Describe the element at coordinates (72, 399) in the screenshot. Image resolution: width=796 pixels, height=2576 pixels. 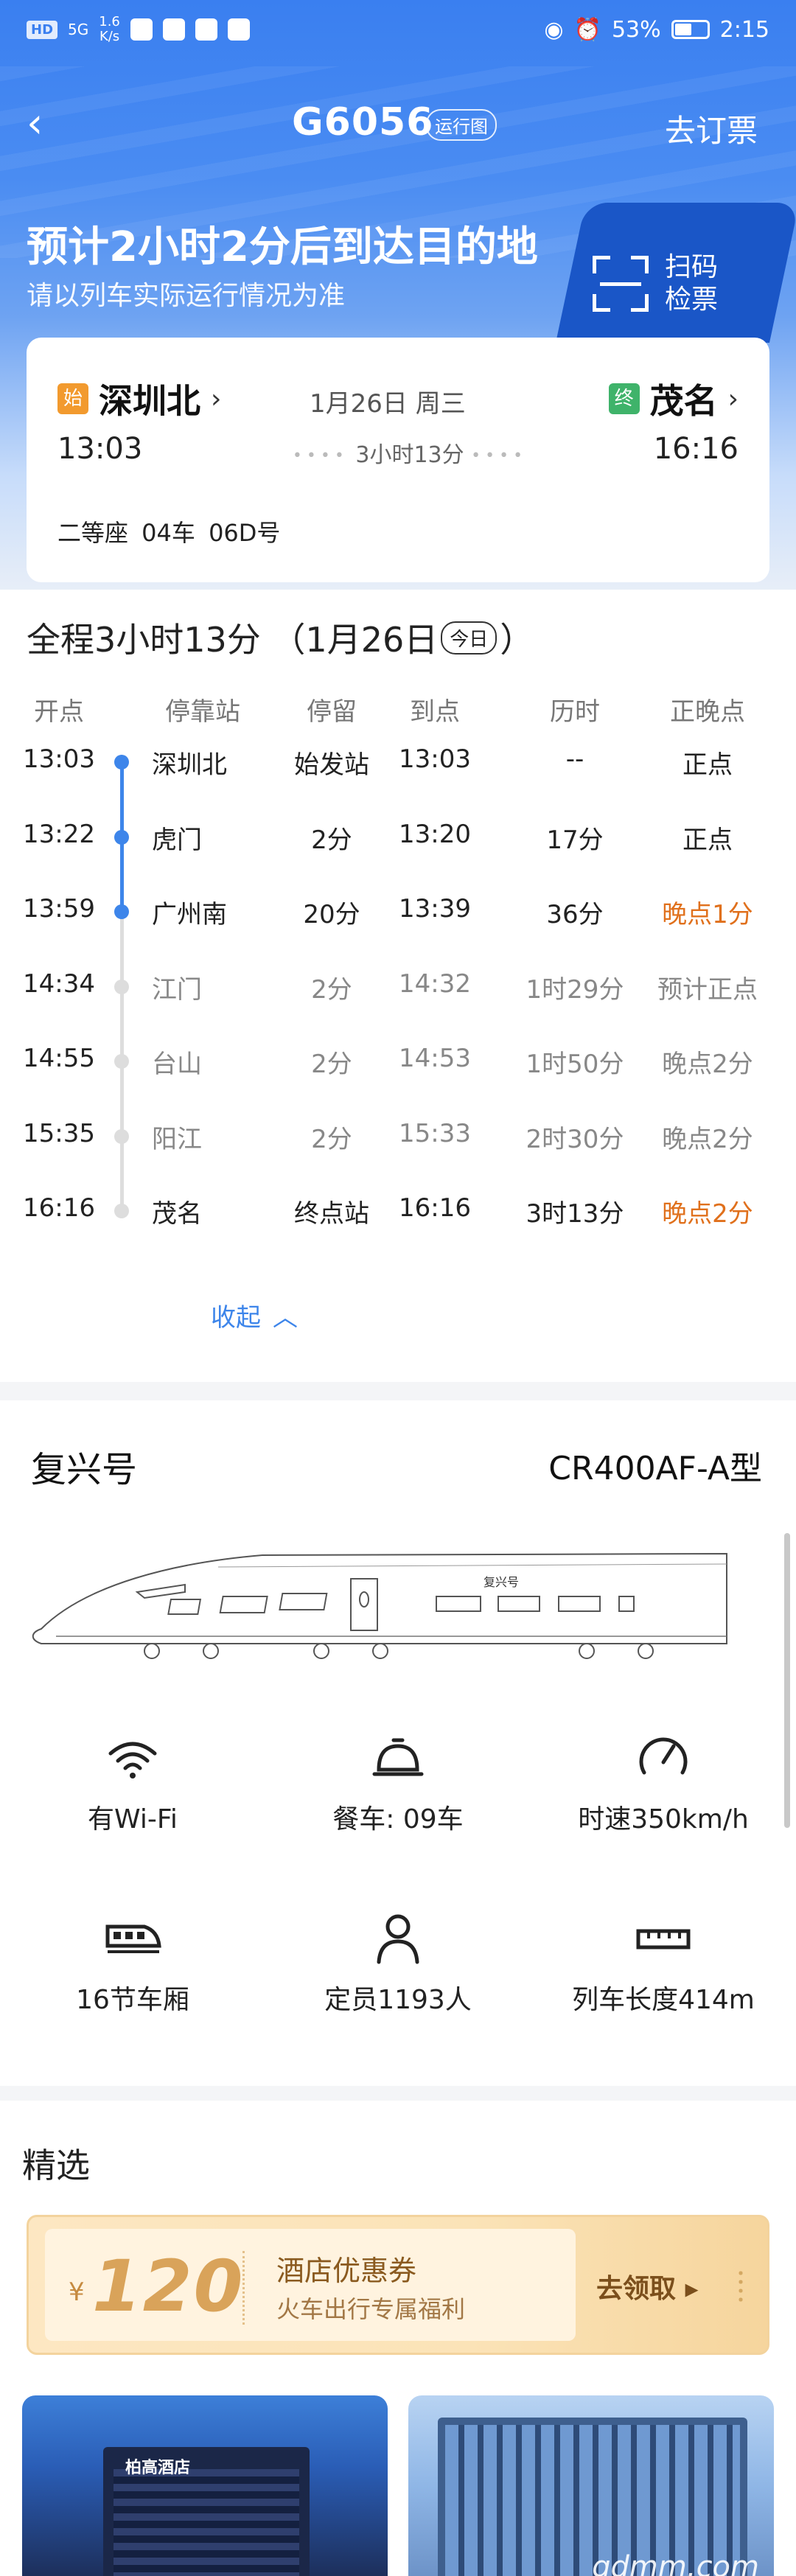
I see `origin-badge: 始` at that location.